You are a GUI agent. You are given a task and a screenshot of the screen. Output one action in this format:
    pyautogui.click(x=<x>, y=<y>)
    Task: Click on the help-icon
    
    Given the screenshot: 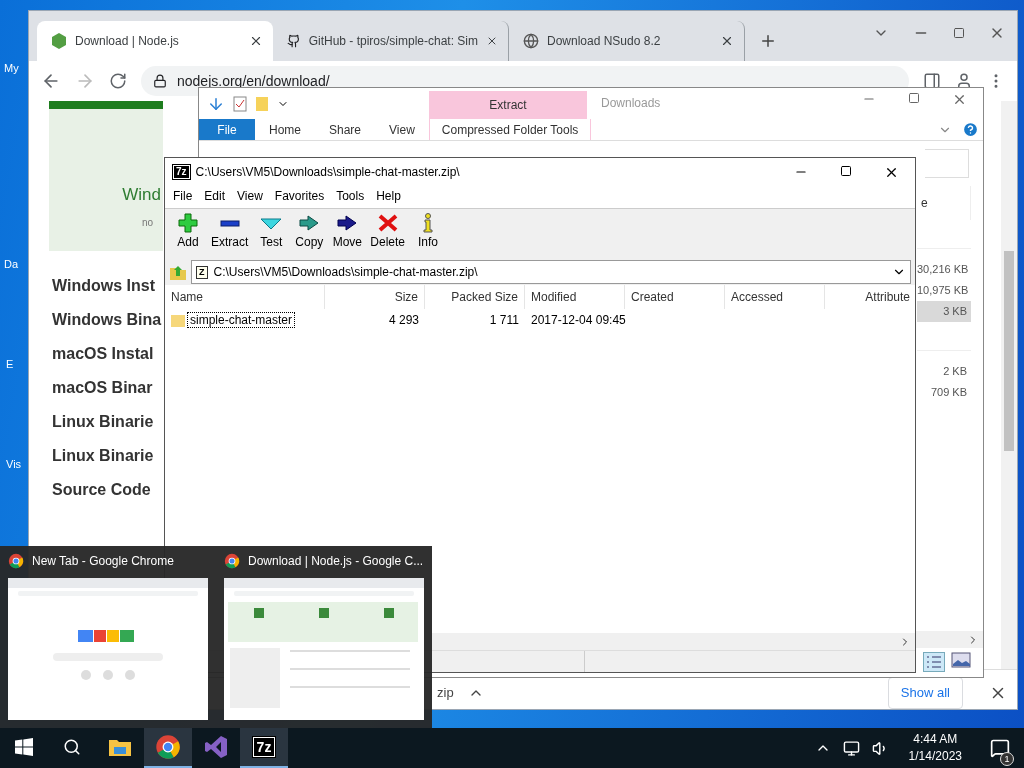 What is the action you would take?
    pyautogui.click(x=970, y=129)
    